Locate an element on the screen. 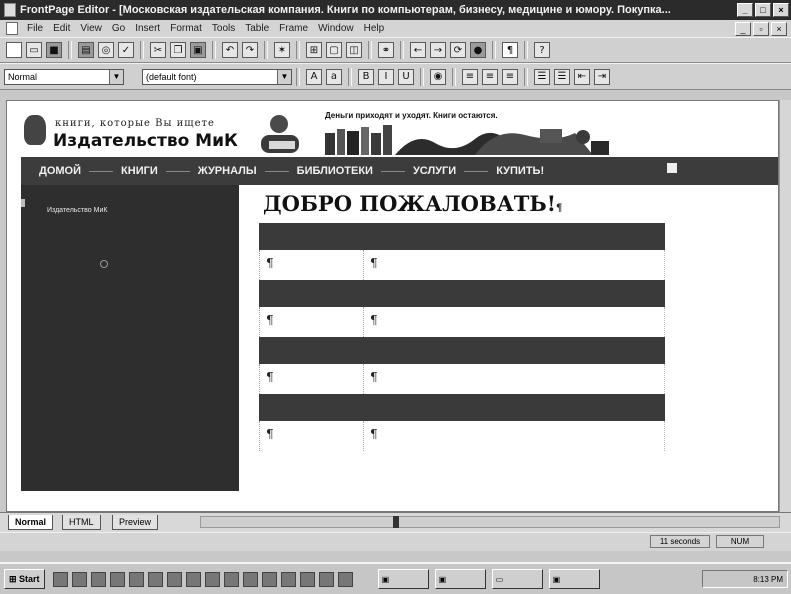 The height and width of the screenshot is (594, 791). start-button: ⊞ Start is located at coordinates (24, 579).